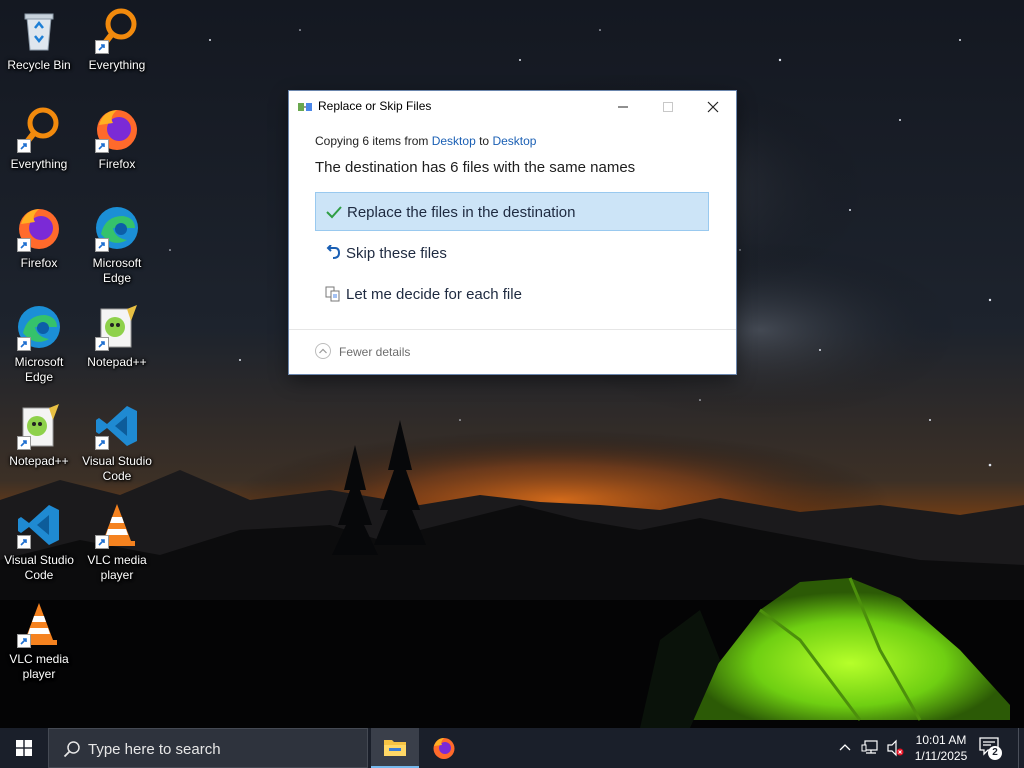 The image size is (1024, 768). What do you see at coordinates (514, 141) in the screenshot?
I see `destination-folder-link: Desktop` at bounding box center [514, 141].